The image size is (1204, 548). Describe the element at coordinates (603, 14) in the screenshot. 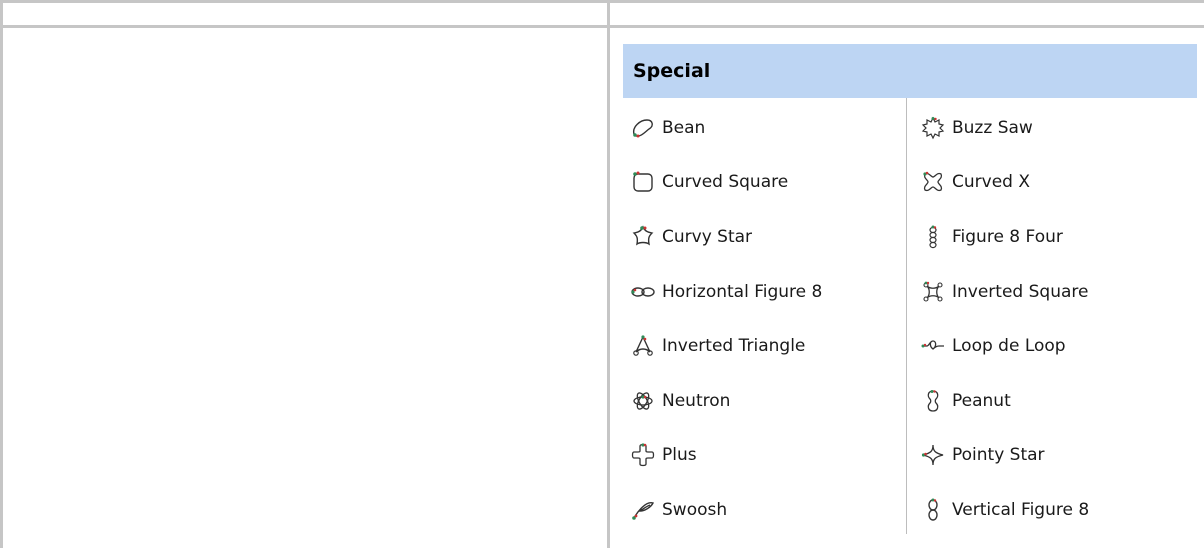

I see `top-strip` at that location.